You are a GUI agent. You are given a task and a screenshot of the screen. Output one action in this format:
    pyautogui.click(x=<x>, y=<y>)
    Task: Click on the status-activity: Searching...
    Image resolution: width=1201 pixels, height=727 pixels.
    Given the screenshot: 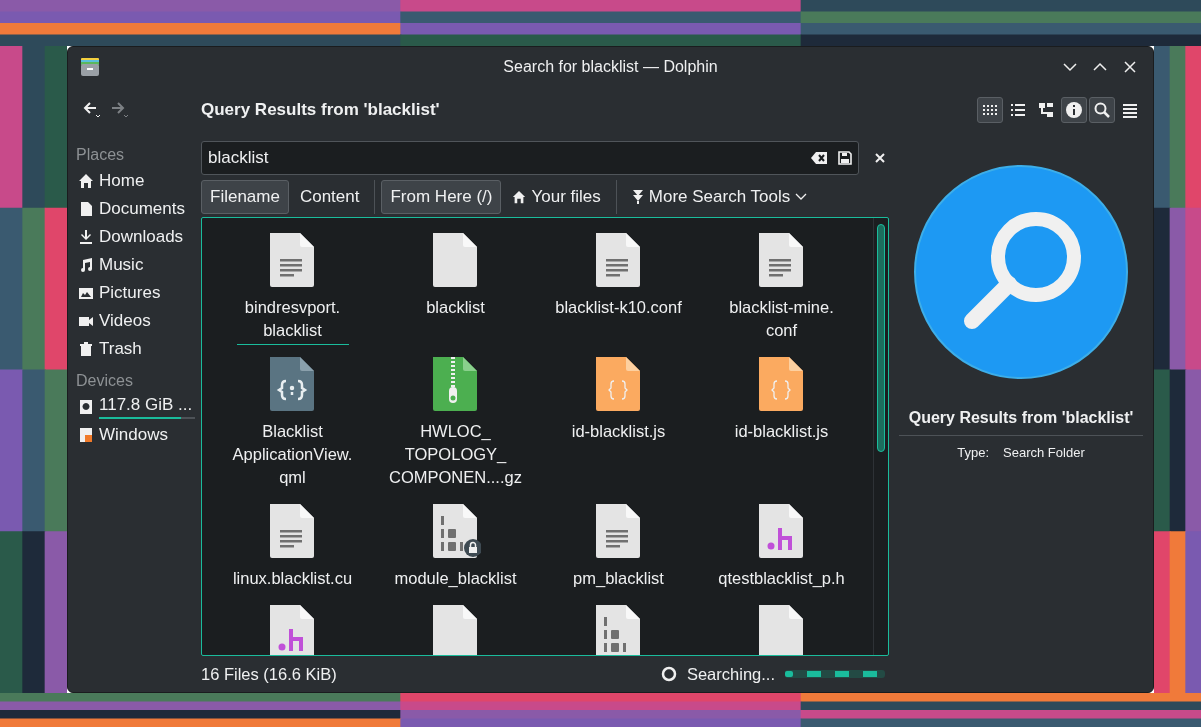 What is the action you would take?
    pyautogui.click(x=730, y=674)
    